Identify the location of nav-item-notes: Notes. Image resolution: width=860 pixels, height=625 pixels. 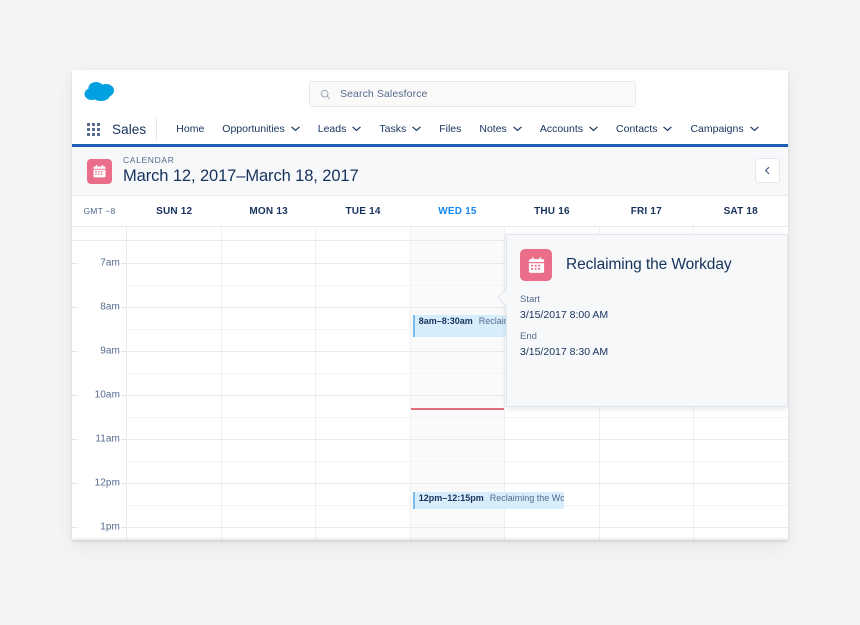
(500, 129).